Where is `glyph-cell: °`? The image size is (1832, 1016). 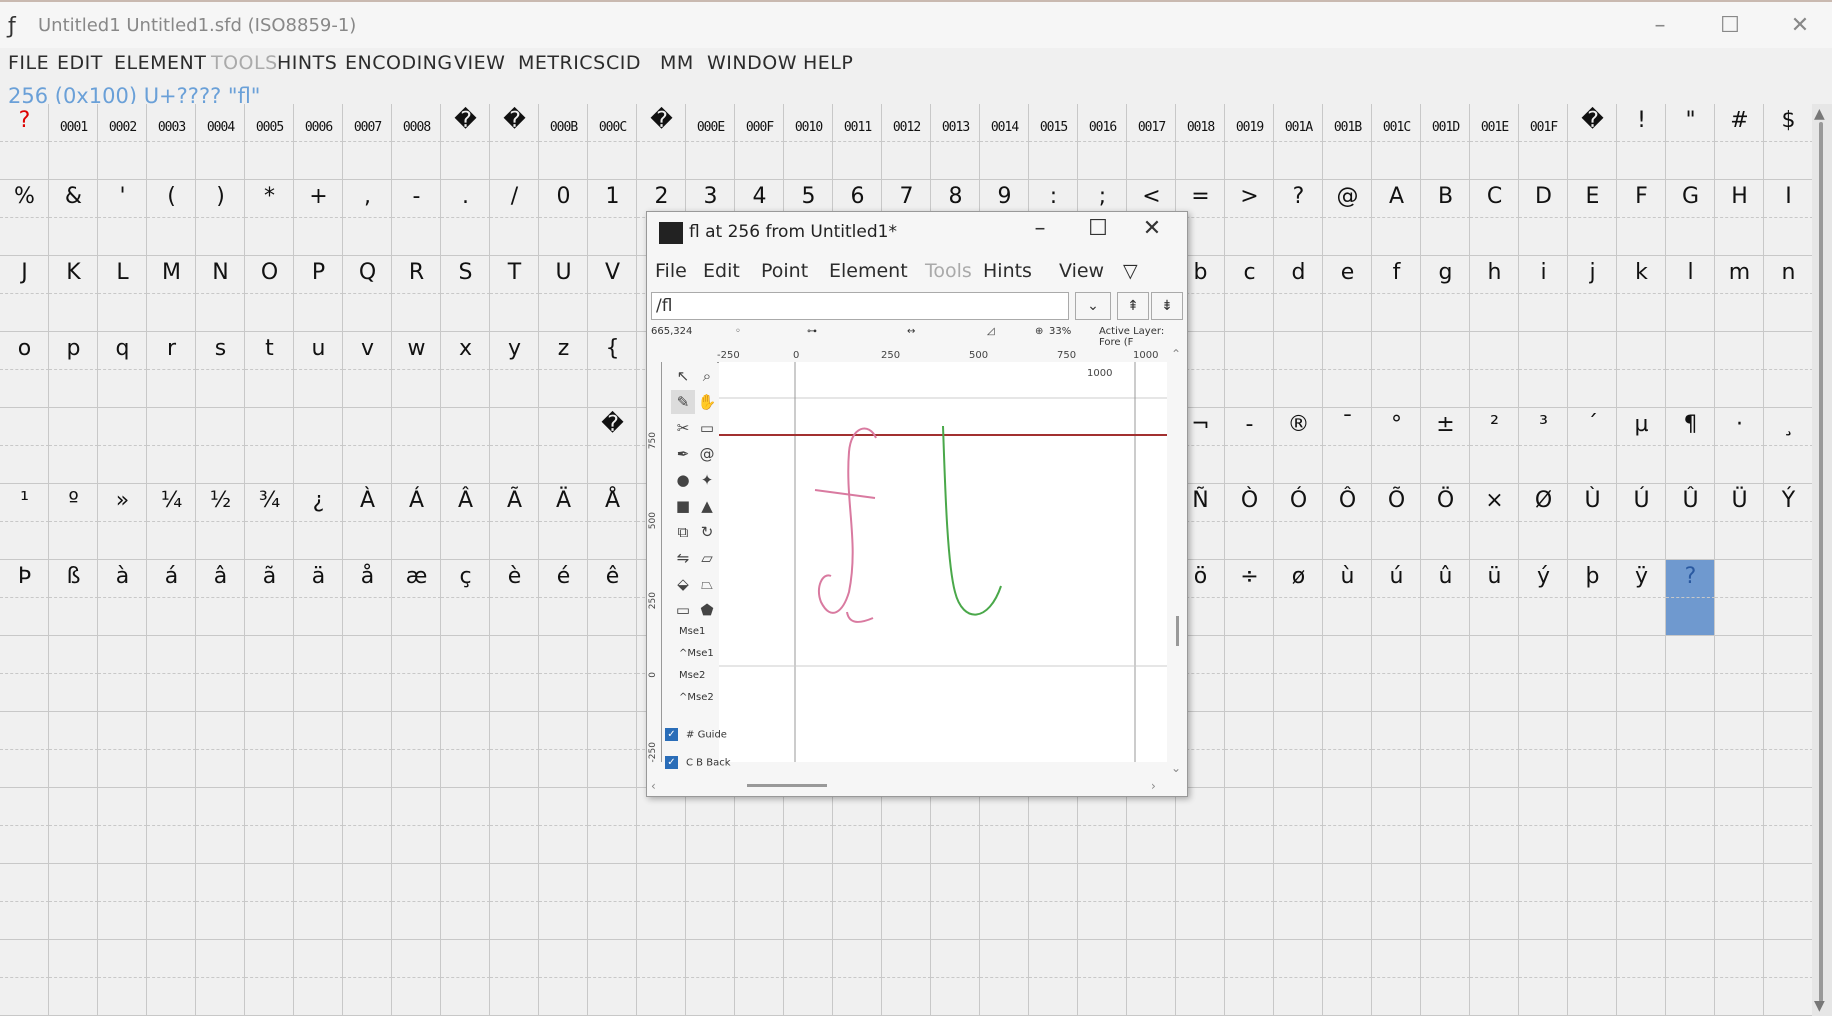 glyph-cell: ° is located at coordinates (1396, 446).